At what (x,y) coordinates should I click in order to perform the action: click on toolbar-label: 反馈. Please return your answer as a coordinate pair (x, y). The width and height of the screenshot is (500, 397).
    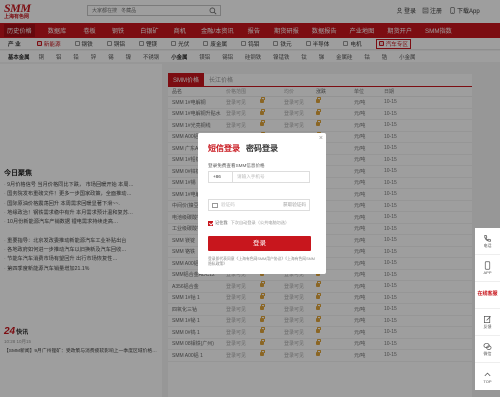
    Looking at the image, I should click on (487, 326).